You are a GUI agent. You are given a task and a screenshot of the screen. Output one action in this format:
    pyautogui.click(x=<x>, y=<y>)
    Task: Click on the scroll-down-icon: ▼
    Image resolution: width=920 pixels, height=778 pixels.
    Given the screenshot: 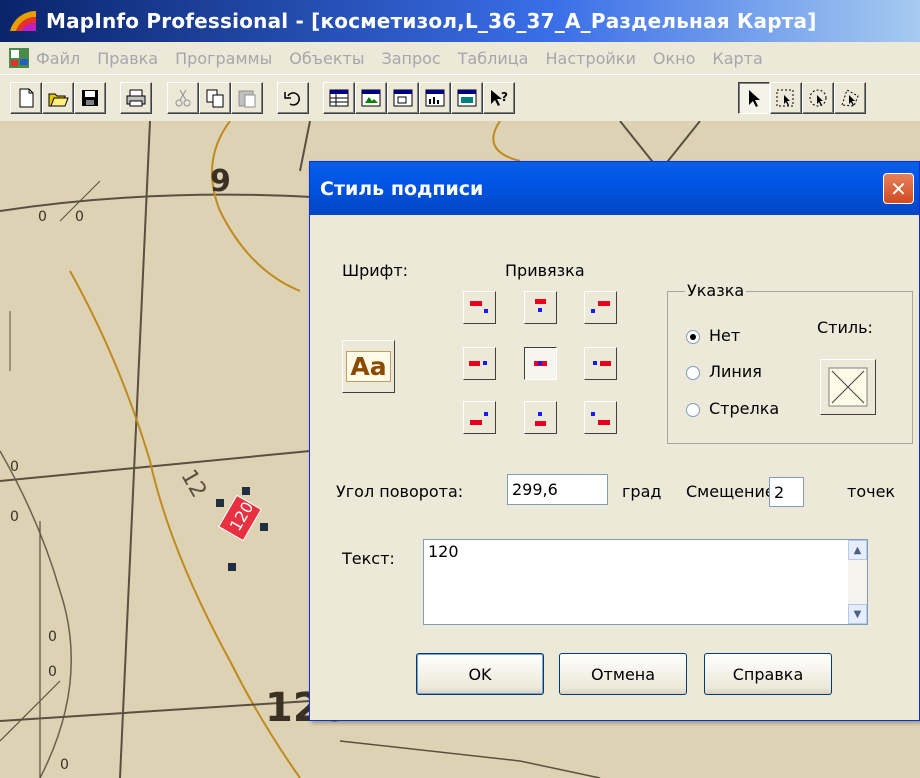 What is the action you would take?
    pyautogui.click(x=857, y=614)
    